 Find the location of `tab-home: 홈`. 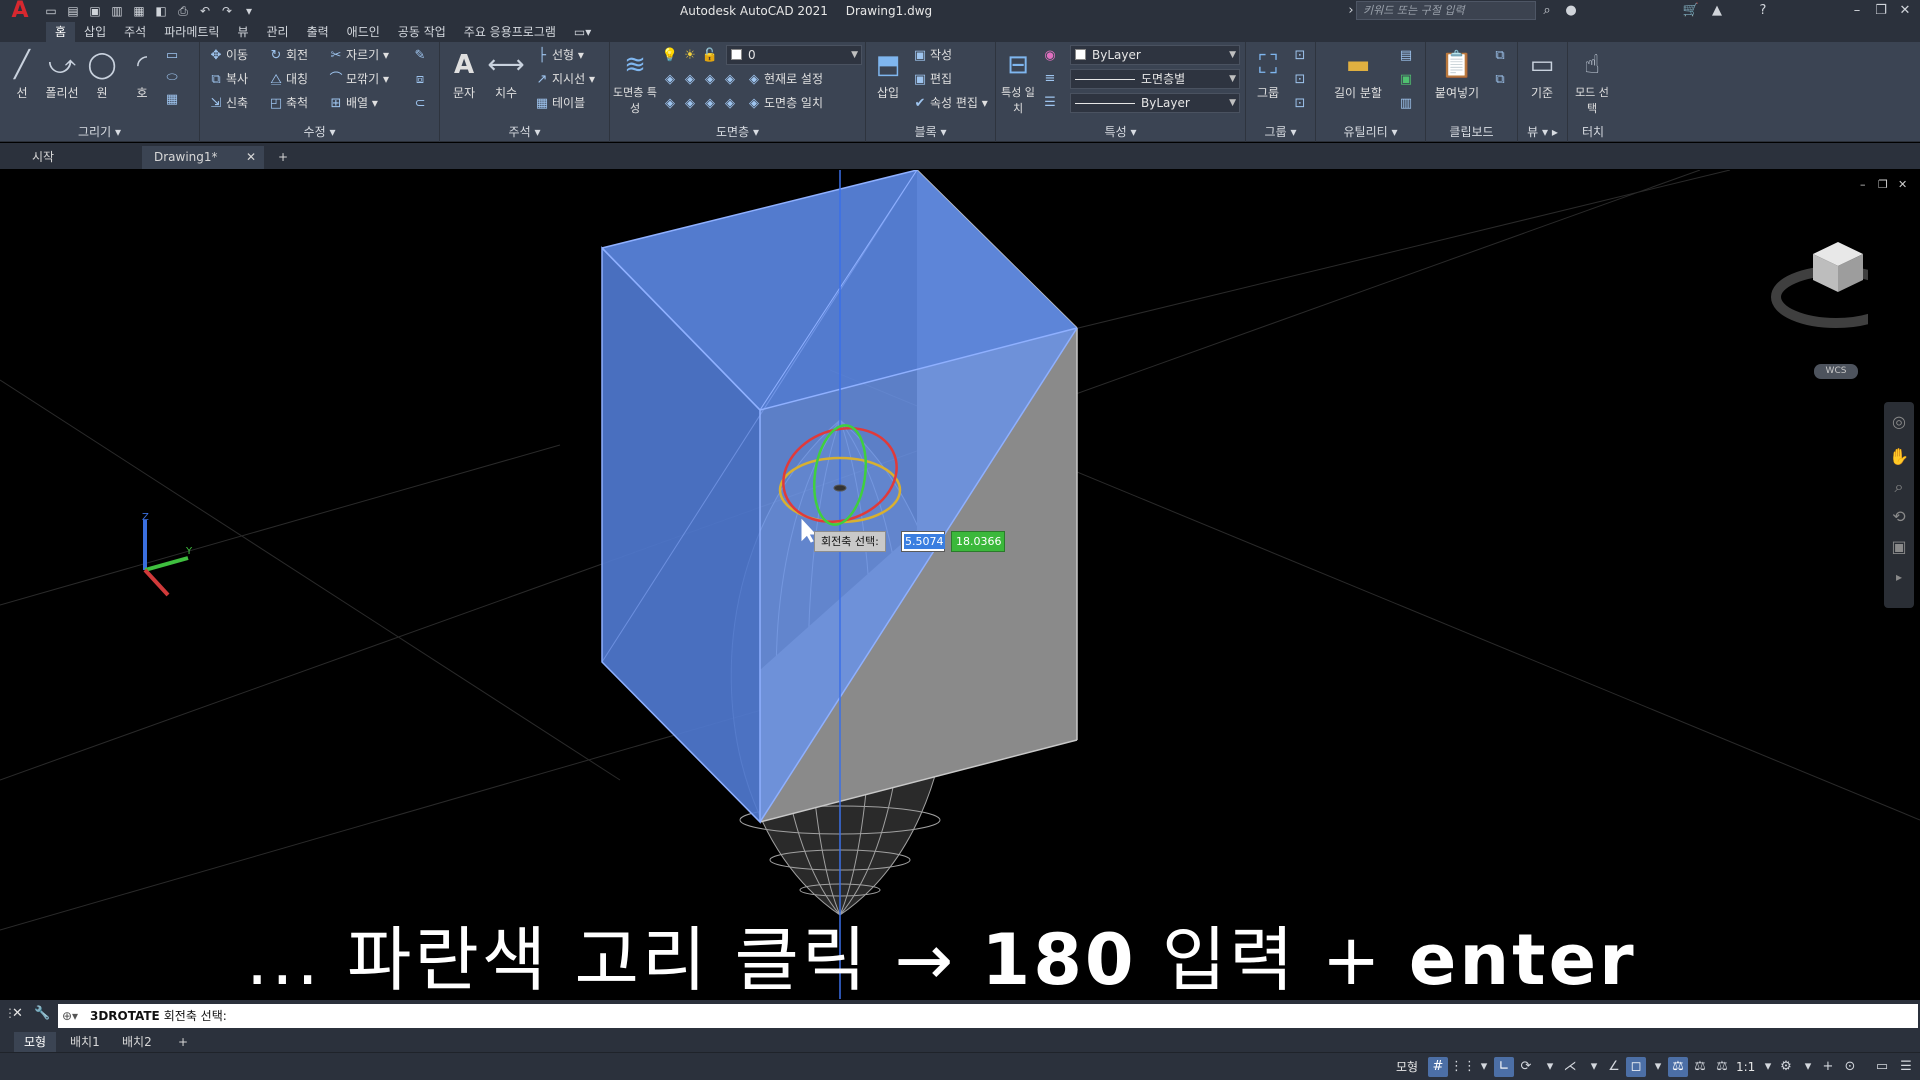

tab-home: 홈 is located at coordinates (61, 32).